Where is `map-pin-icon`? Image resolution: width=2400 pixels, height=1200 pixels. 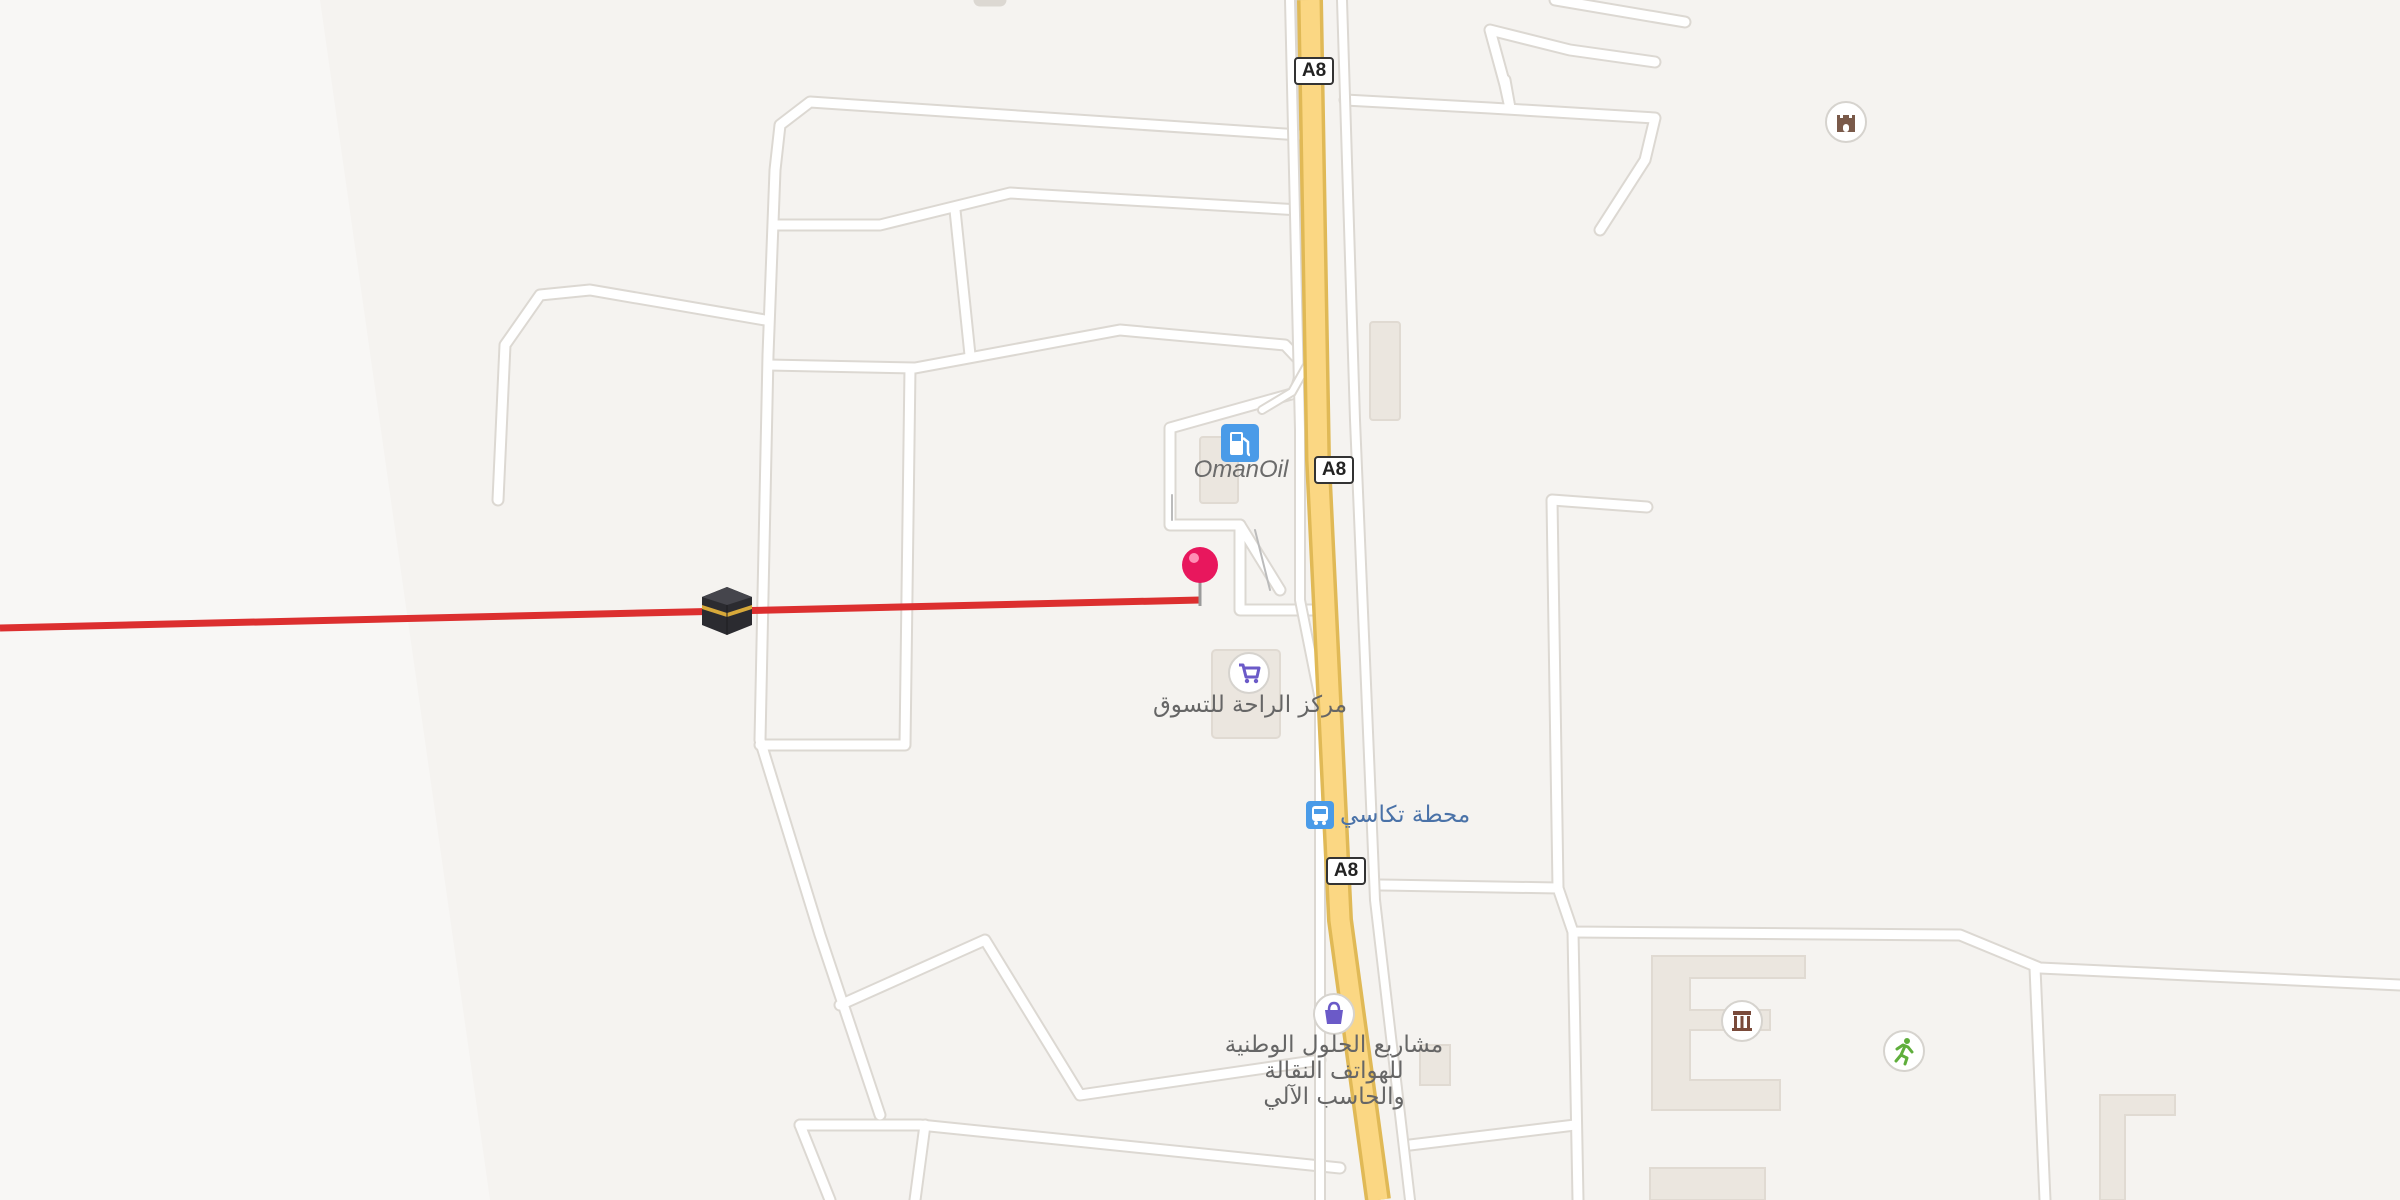 map-pin-icon is located at coordinates (1200, 579).